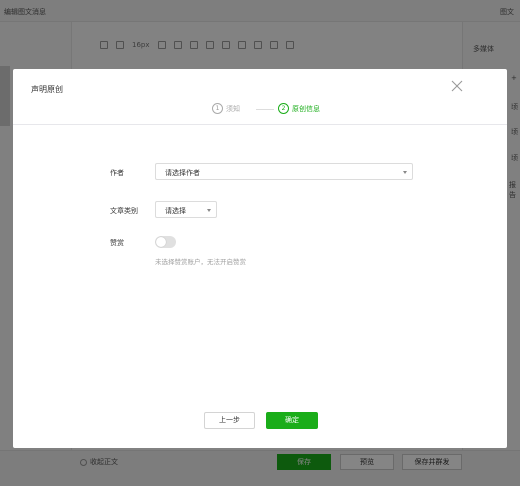 Image resolution: width=520 pixels, height=486 pixels. I want to click on author-label: 作者, so click(117, 173).